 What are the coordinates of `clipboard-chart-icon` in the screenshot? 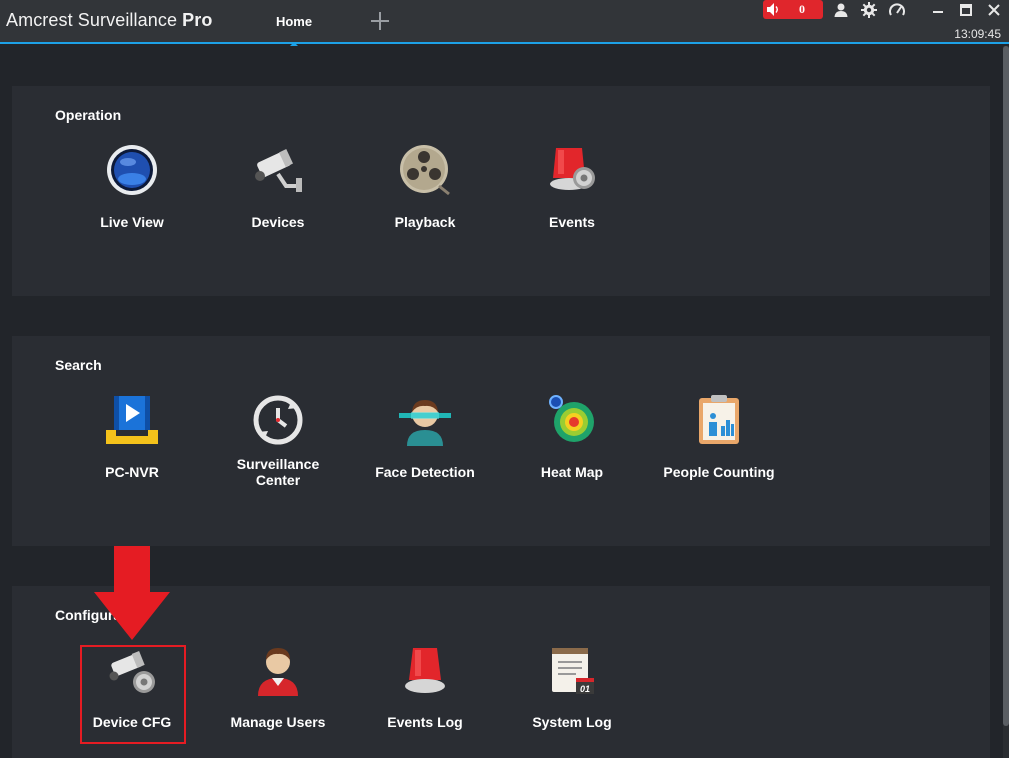 It's located at (719, 419).